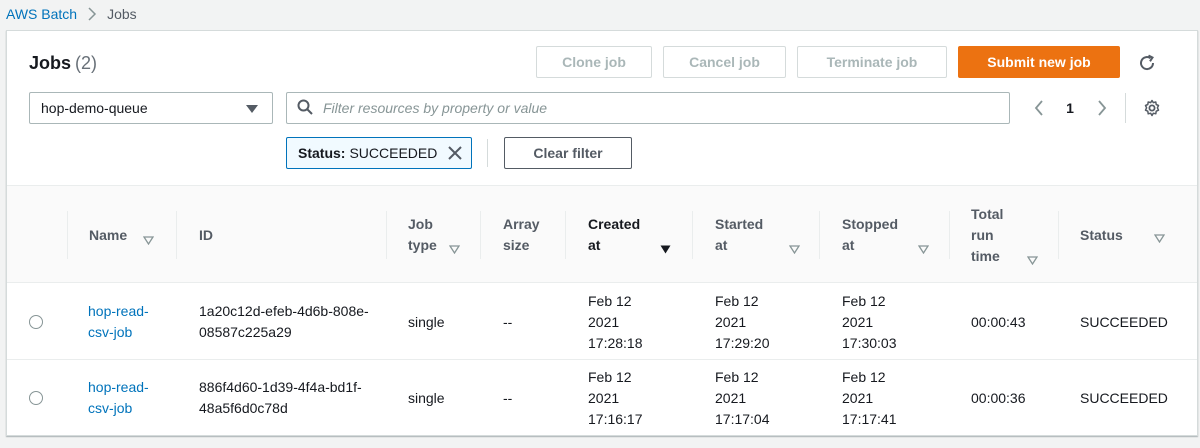  What do you see at coordinates (1102, 108) in the screenshot?
I see `next-page-icon` at bounding box center [1102, 108].